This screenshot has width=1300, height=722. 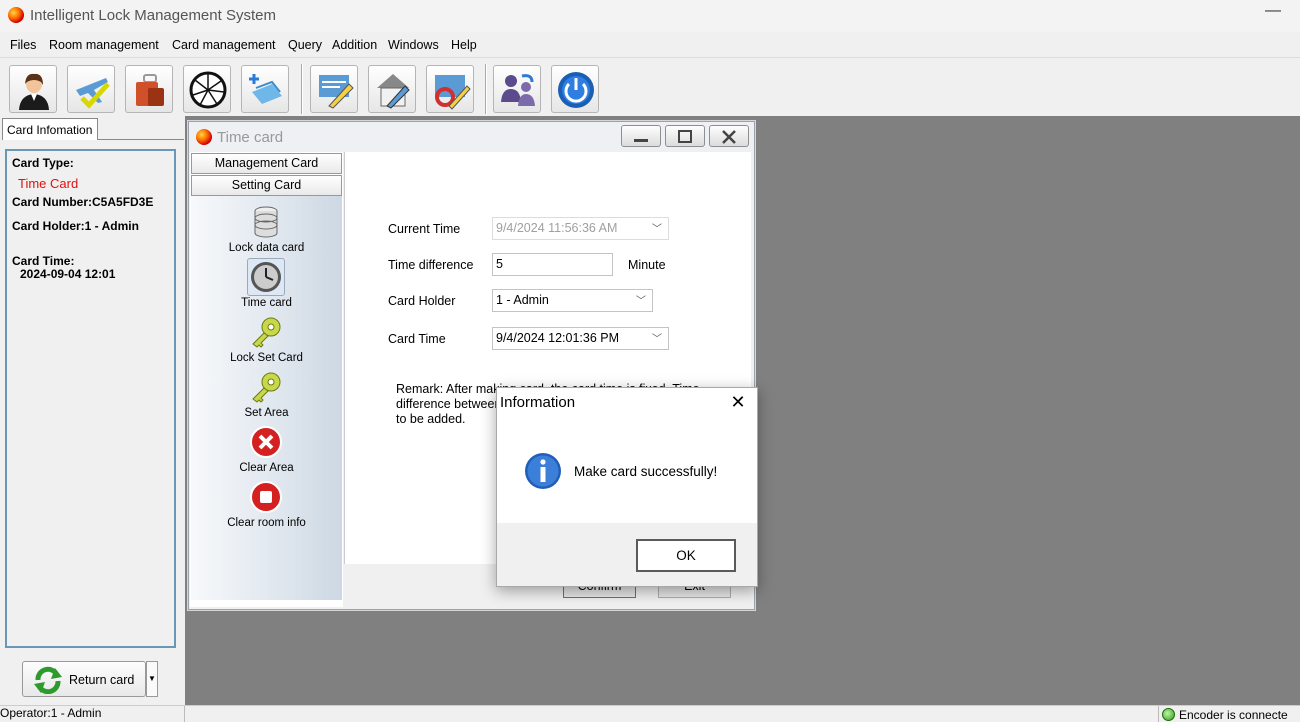 I want to click on dialog-close-button: ✕, so click(x=738, y=402).